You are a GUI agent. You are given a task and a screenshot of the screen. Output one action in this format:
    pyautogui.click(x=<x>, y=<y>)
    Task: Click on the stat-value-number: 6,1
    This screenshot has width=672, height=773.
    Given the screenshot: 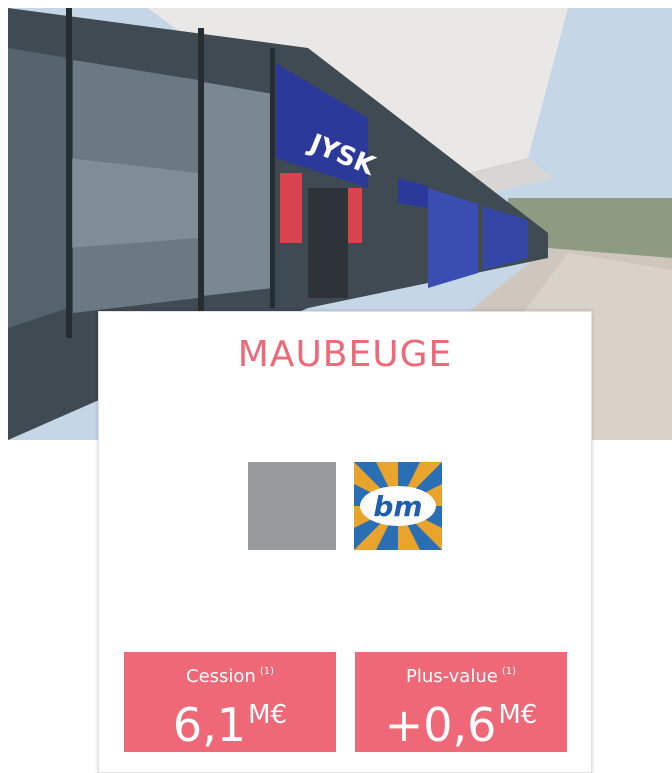 What is the action you would take?
    pyautogui.click(x=209, y=725)
    